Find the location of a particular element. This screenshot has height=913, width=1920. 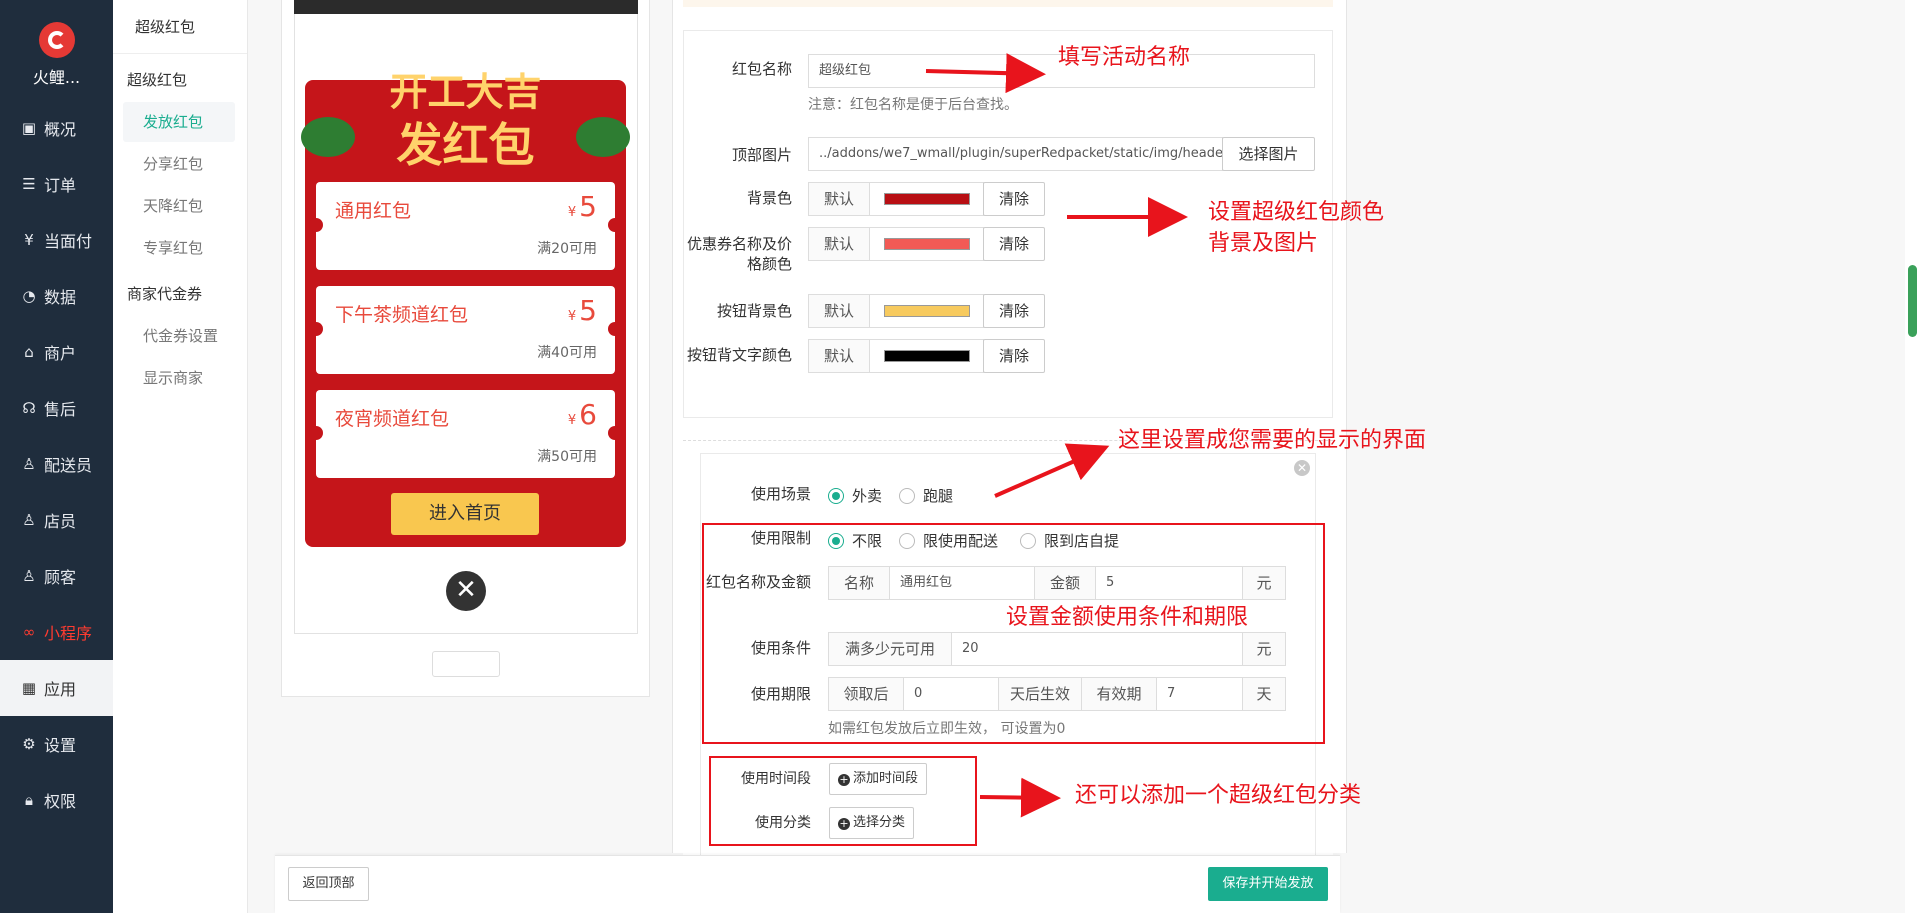

annotation-category: 还可以添加一个超级红包分类 is located at coordinates (1218, 795).